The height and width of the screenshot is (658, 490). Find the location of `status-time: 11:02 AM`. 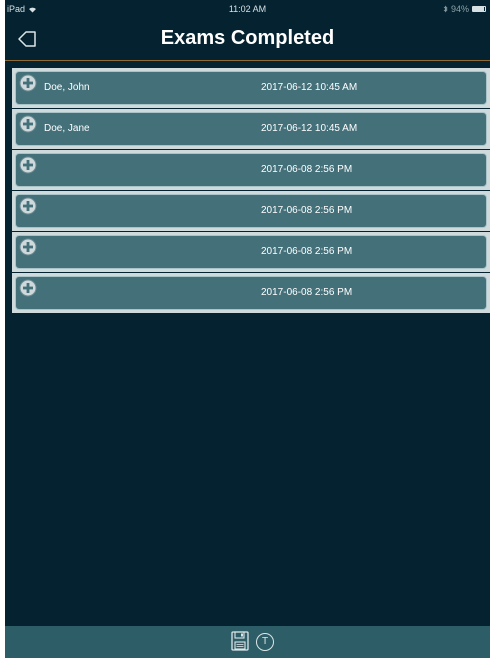

status-time: 11:02 AM is located at coordinates (247, 9).